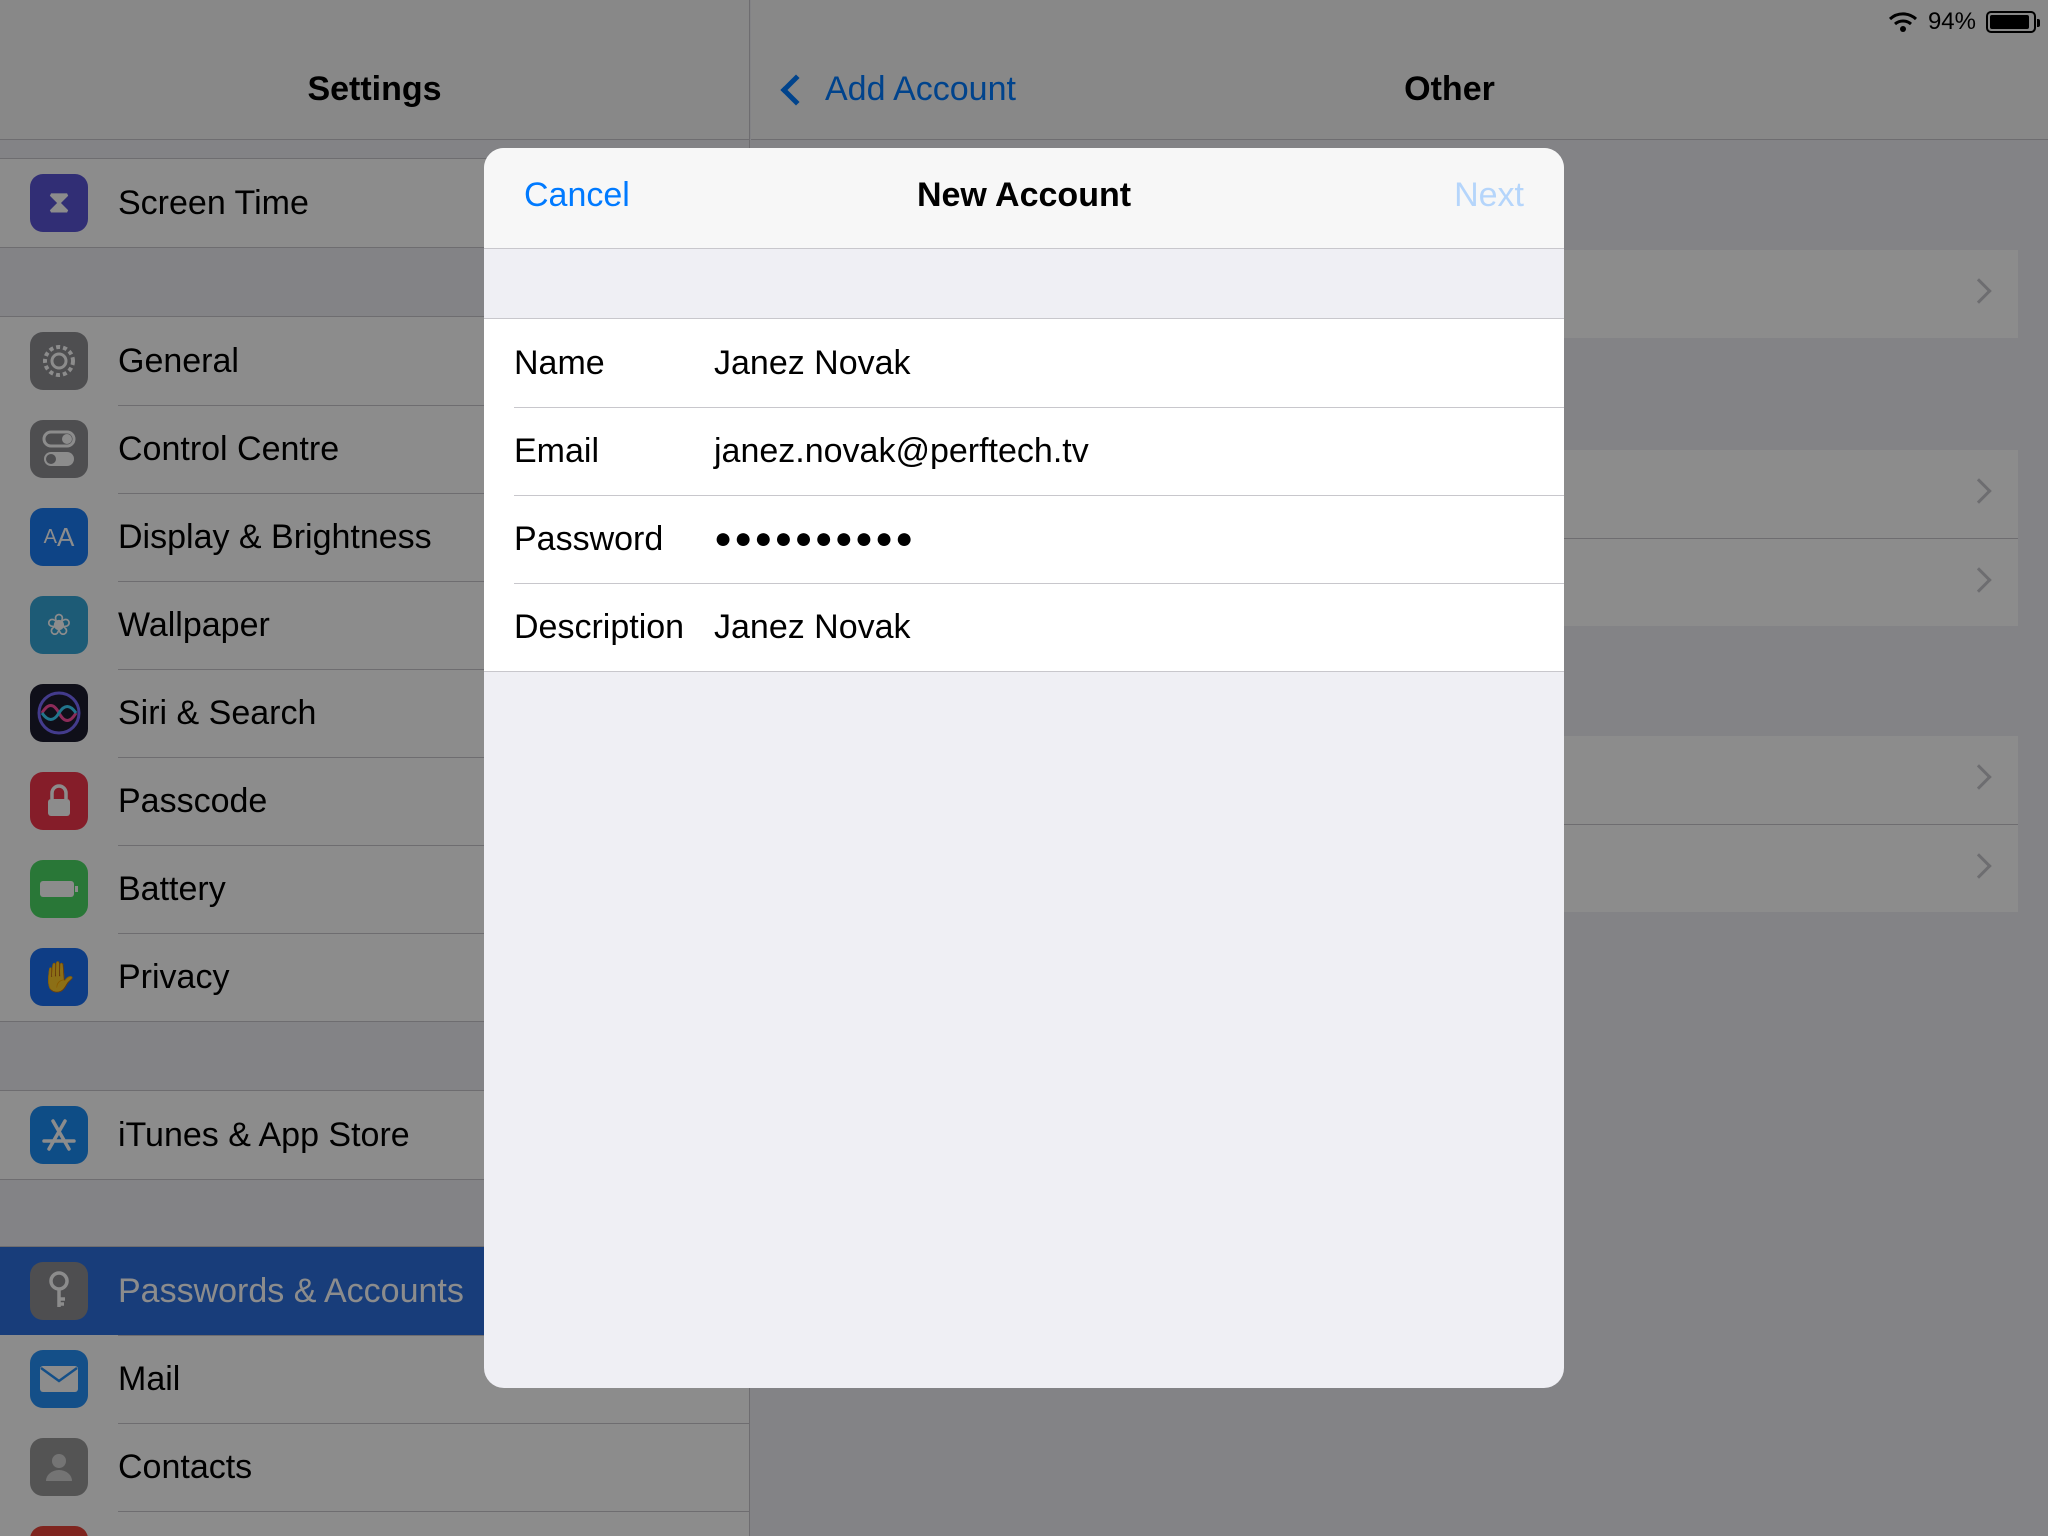  I want to click on description-label: Description, so click(599, 626).